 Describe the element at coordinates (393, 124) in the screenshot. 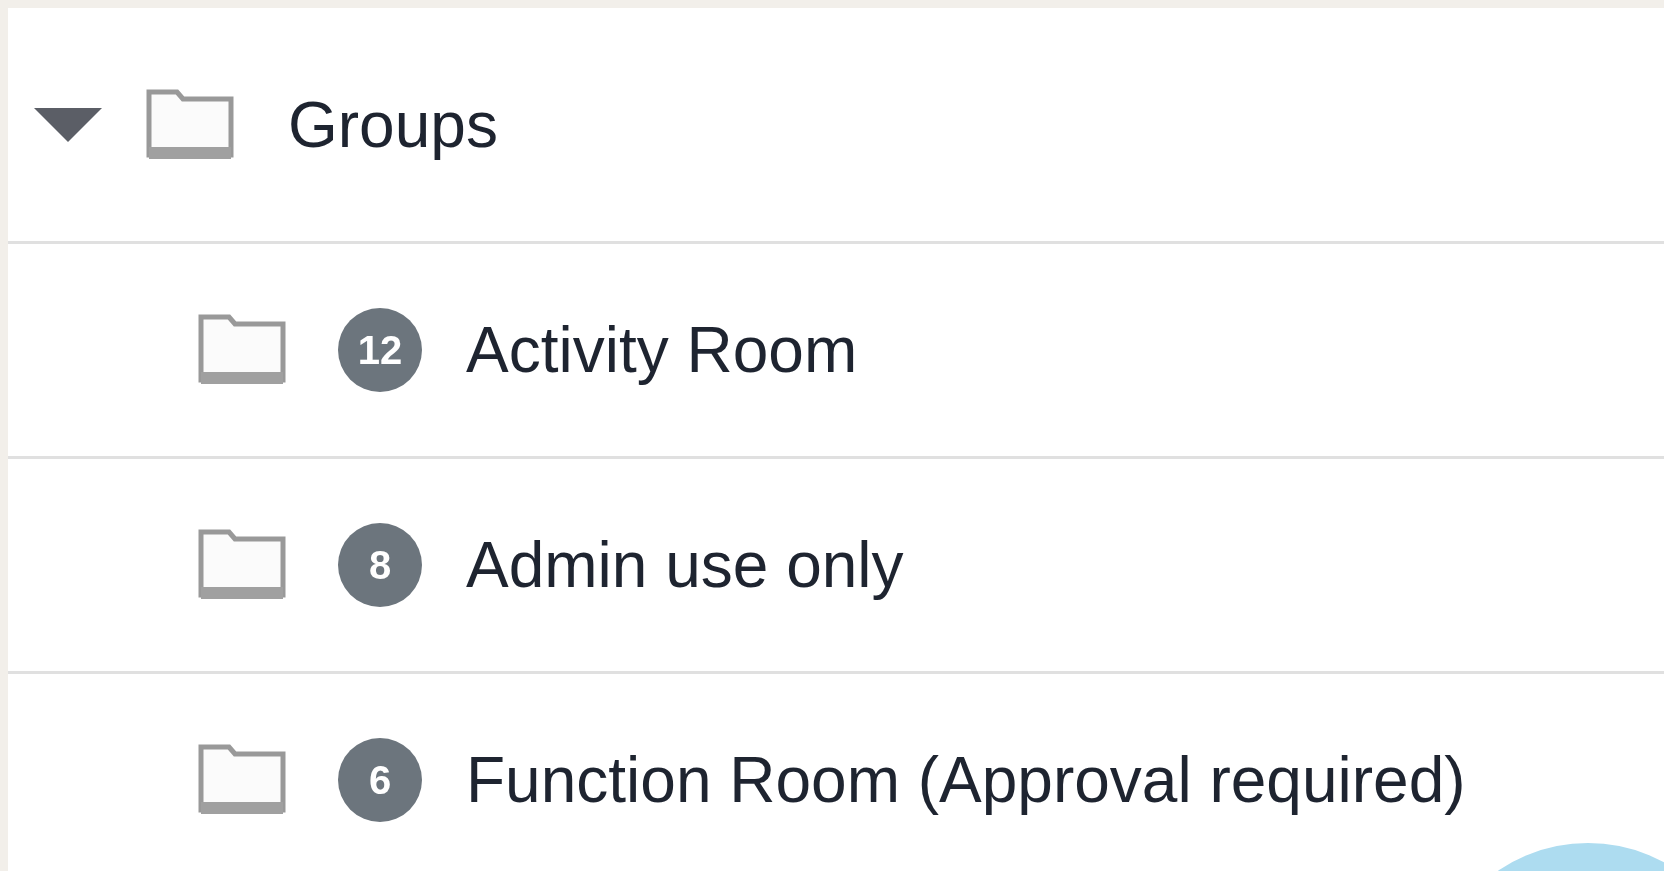

I see `tree-item-label: Groups` at that location.